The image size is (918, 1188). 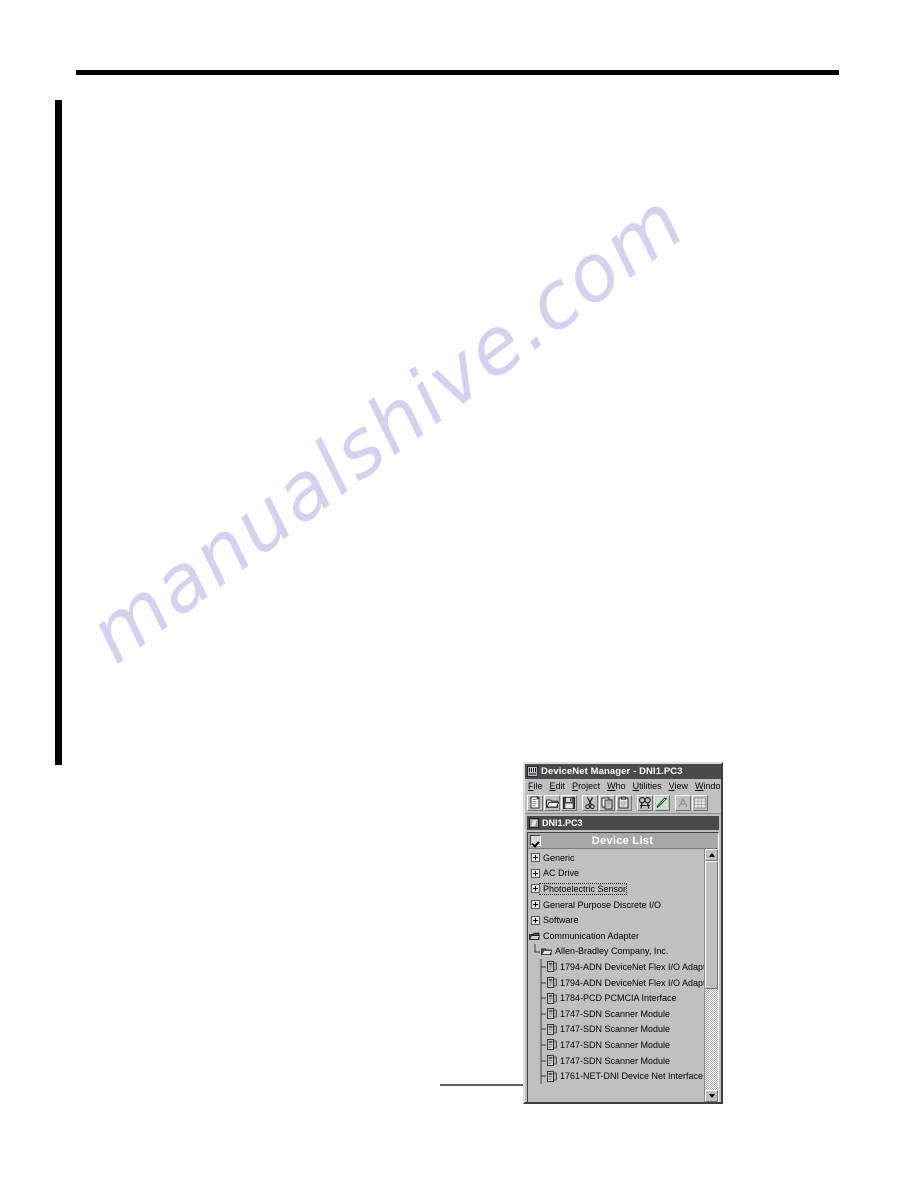 I want to click on menu-item-window: Windo, so click(x=708, y=786).